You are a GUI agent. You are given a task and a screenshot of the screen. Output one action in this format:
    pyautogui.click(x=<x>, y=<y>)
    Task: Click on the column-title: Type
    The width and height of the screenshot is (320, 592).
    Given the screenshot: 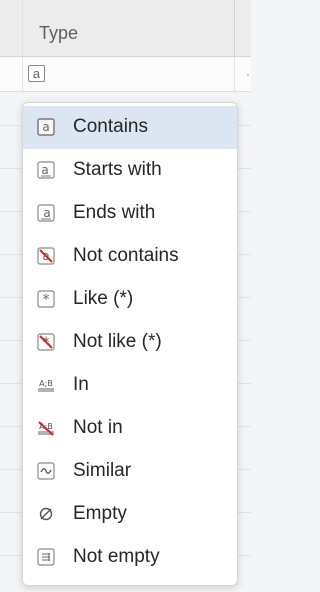 What is the action you would take?
    pyautogui.click(x=59, y=33)
    